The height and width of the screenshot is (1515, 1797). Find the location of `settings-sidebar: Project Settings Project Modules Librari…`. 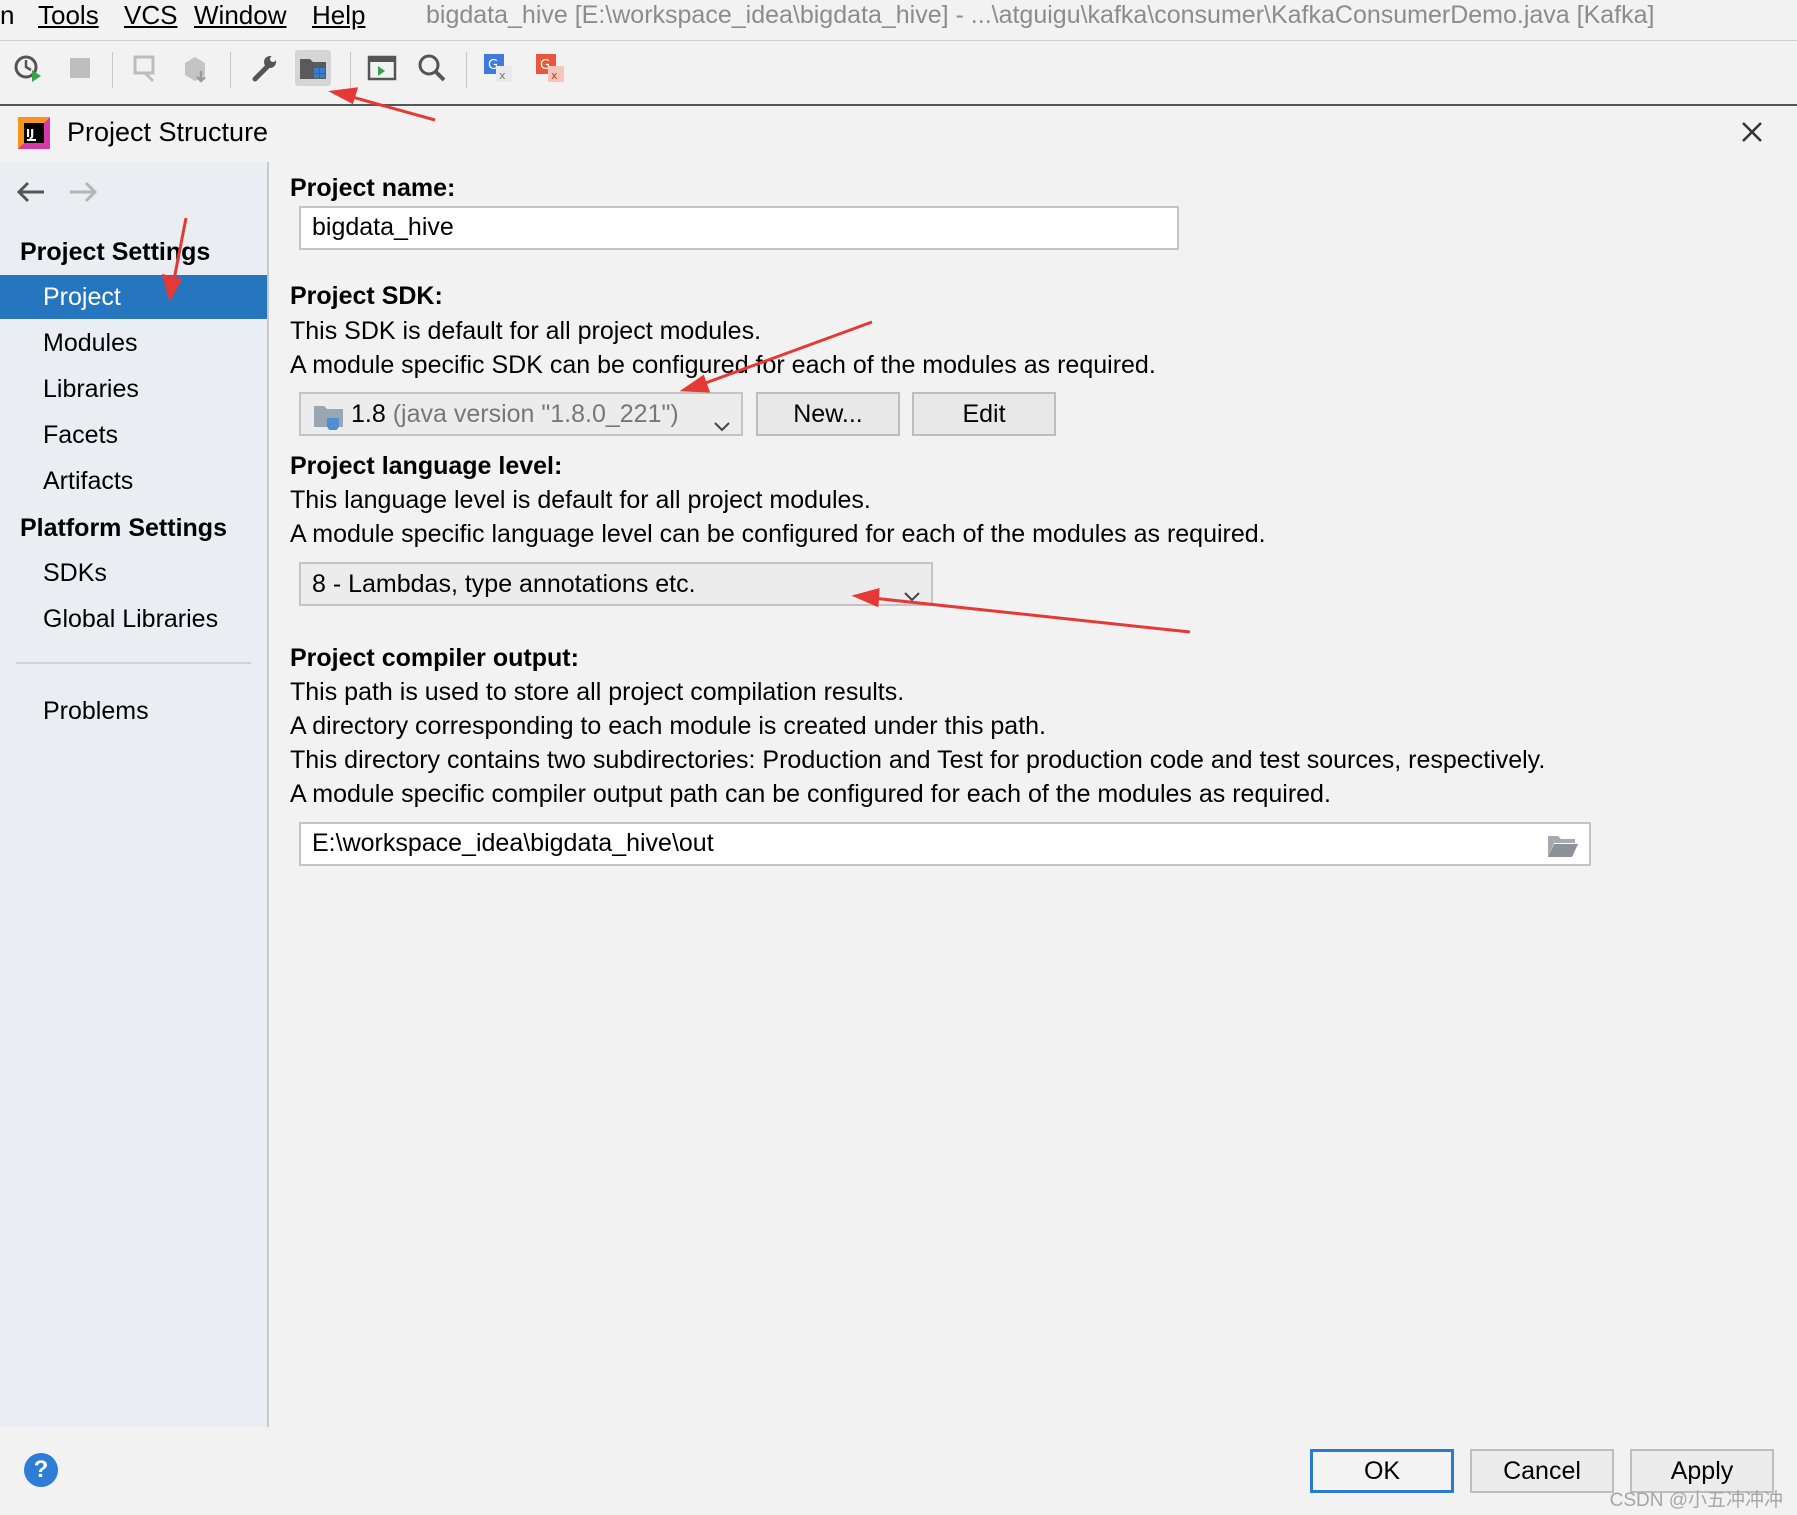

settings-sidebar: Project Settings Project Modules Librari… is located at coordinates (134, 794).